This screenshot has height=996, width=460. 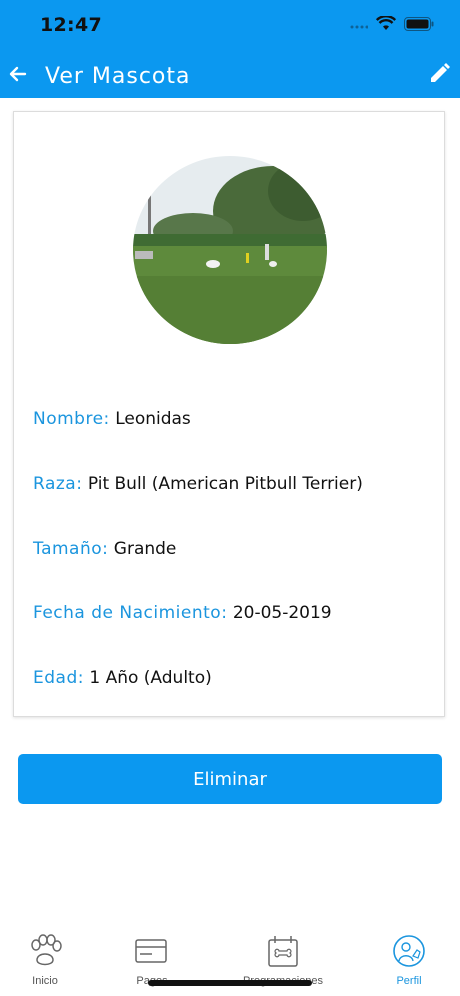 I want to click on field-edad: Edad: 1 Año (Adulto), so click(x=122, y=678).